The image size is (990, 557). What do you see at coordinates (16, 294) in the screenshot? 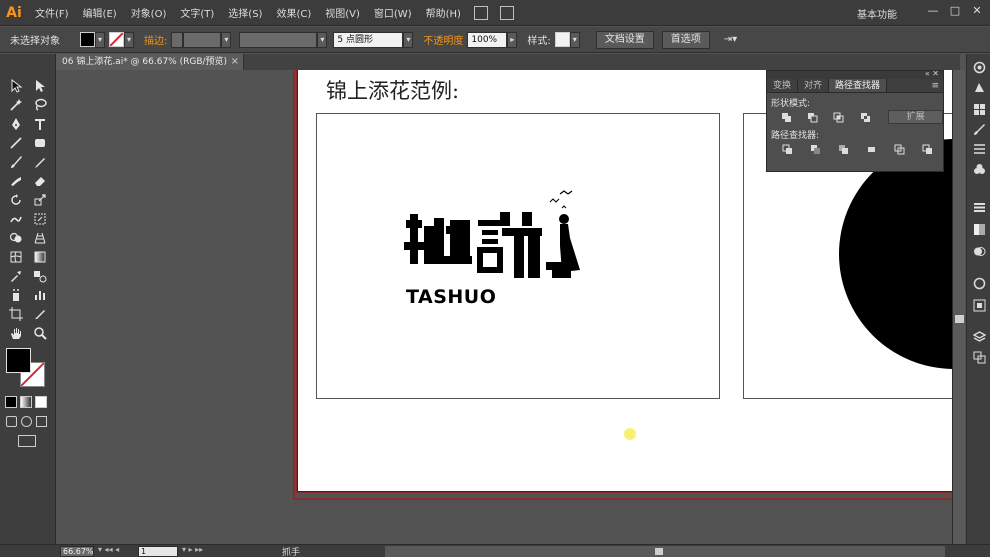
I see `symbol-sprayer-tool-icon` at bounding box center [16, 294].